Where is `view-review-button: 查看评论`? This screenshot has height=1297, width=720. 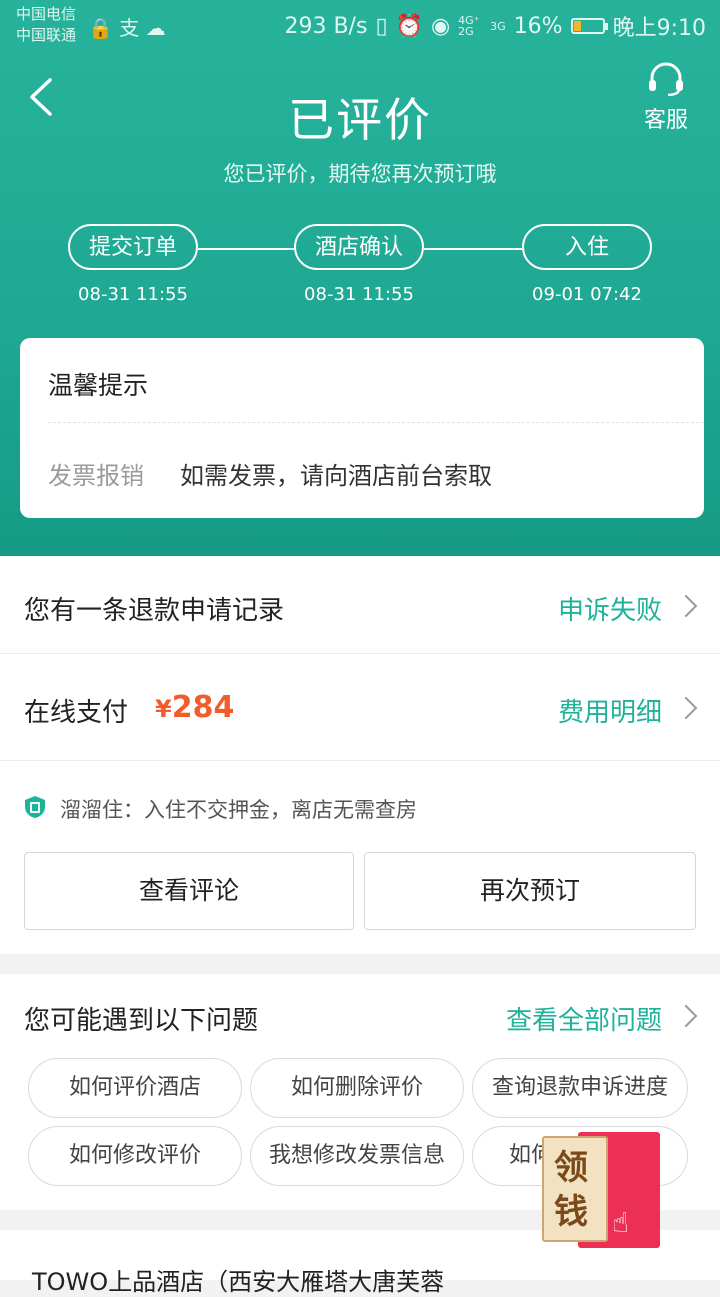 view-review-button: 查看评论 is located at coordinates (189, 891).